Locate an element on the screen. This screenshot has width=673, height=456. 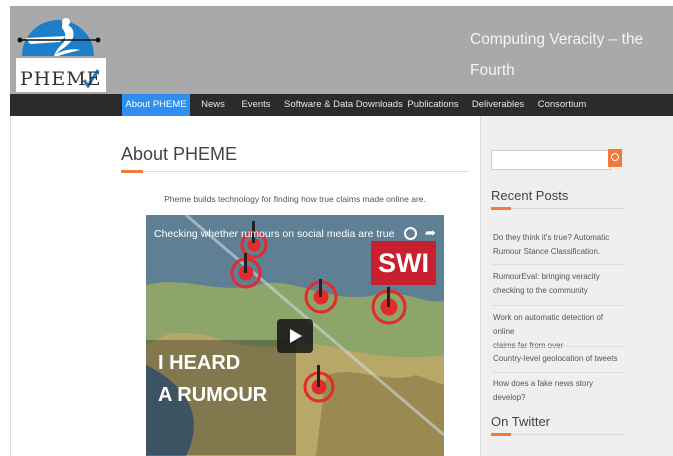
recent-post-line: Do they think it's true? Automatic is located at coordinates (559, 238).